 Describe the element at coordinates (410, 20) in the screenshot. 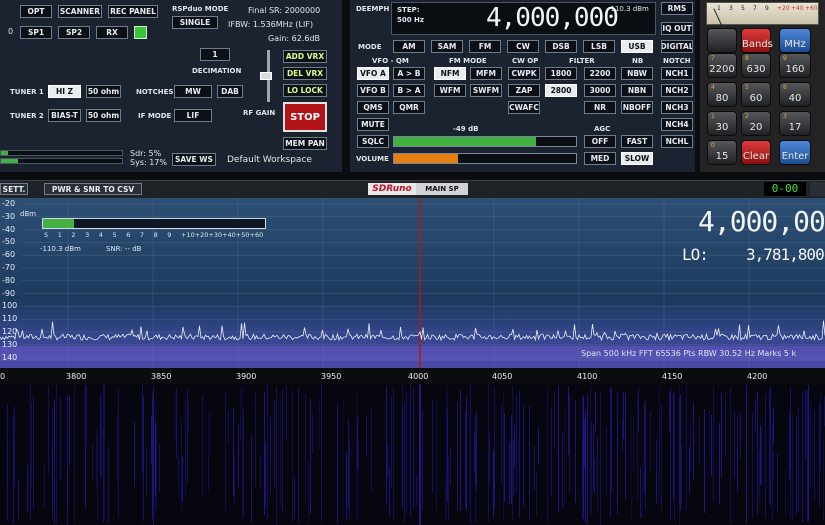

I see `step-value: 500 Hz` at that location.